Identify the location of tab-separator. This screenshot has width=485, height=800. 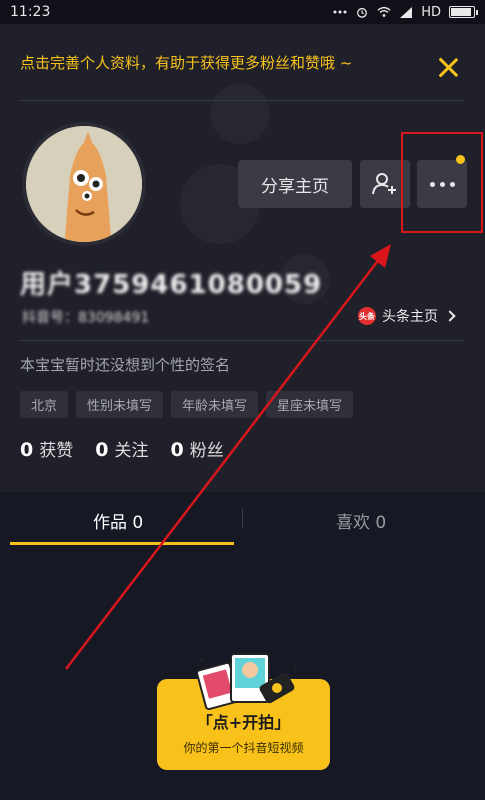
(242, 518).